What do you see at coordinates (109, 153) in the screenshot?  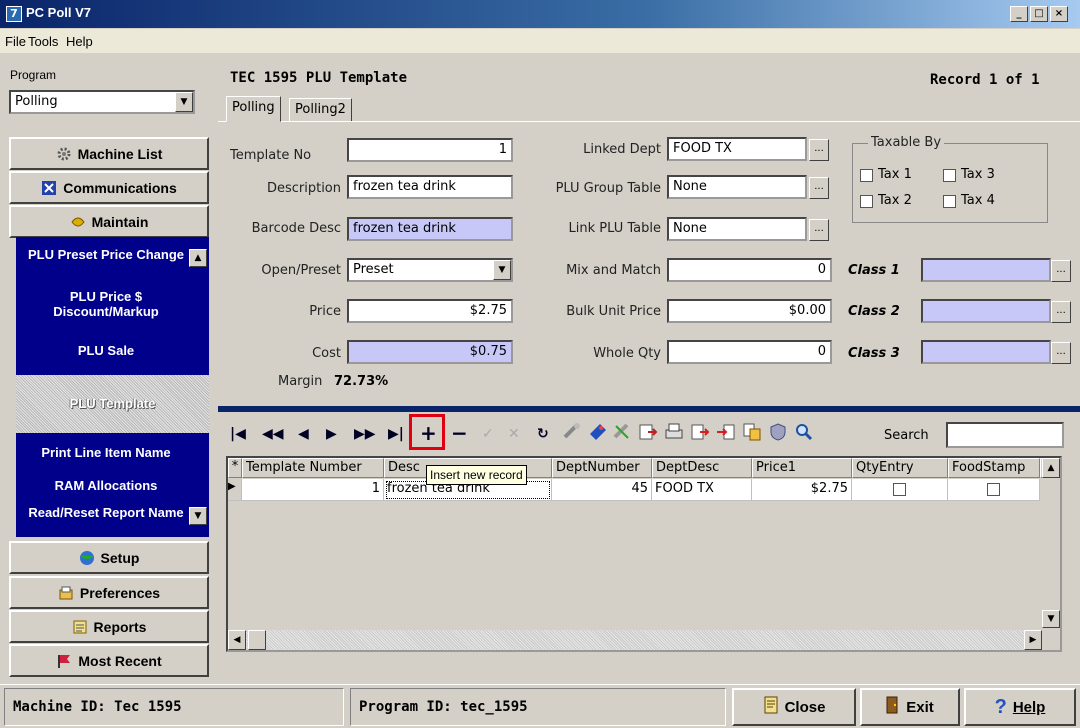 I see `nav-machine-list: Machine List` at bounding box center [109, 153].